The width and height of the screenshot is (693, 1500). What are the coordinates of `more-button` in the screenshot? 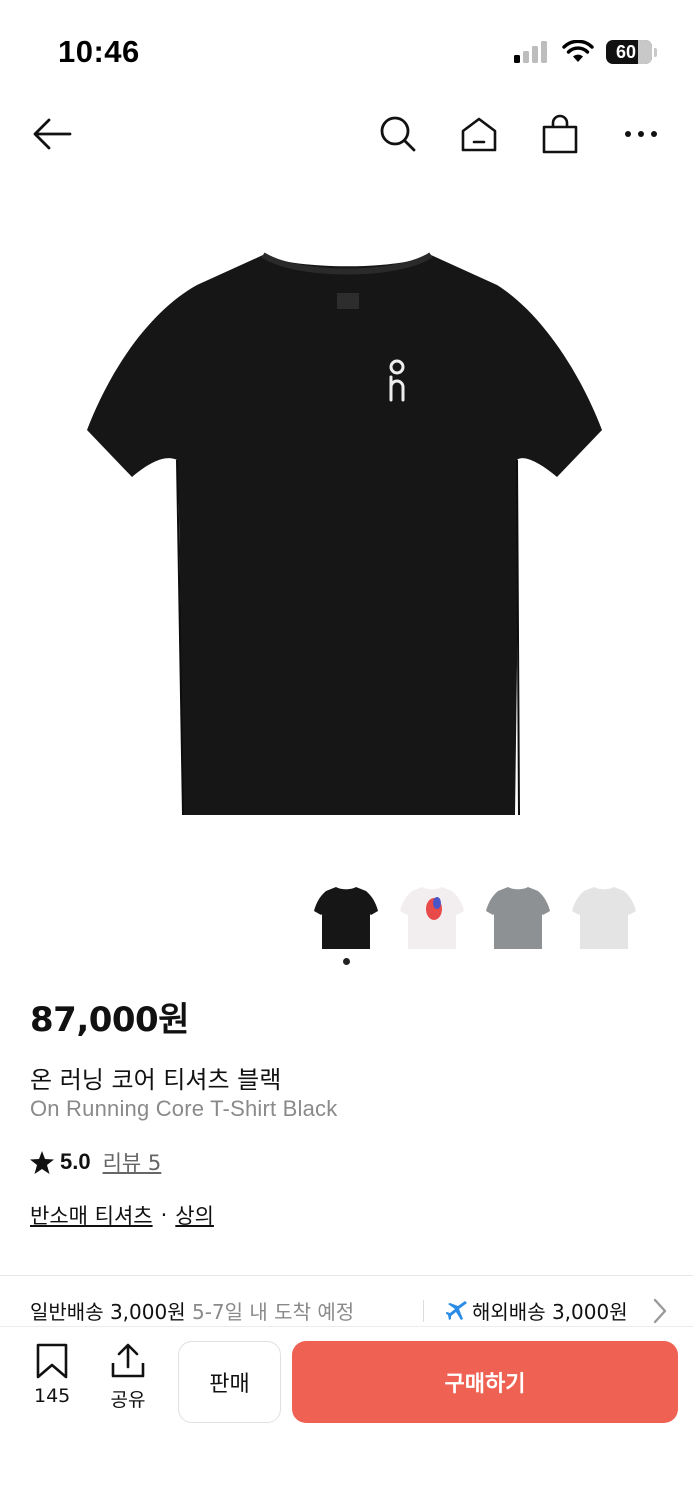 It's located at (641, 134).